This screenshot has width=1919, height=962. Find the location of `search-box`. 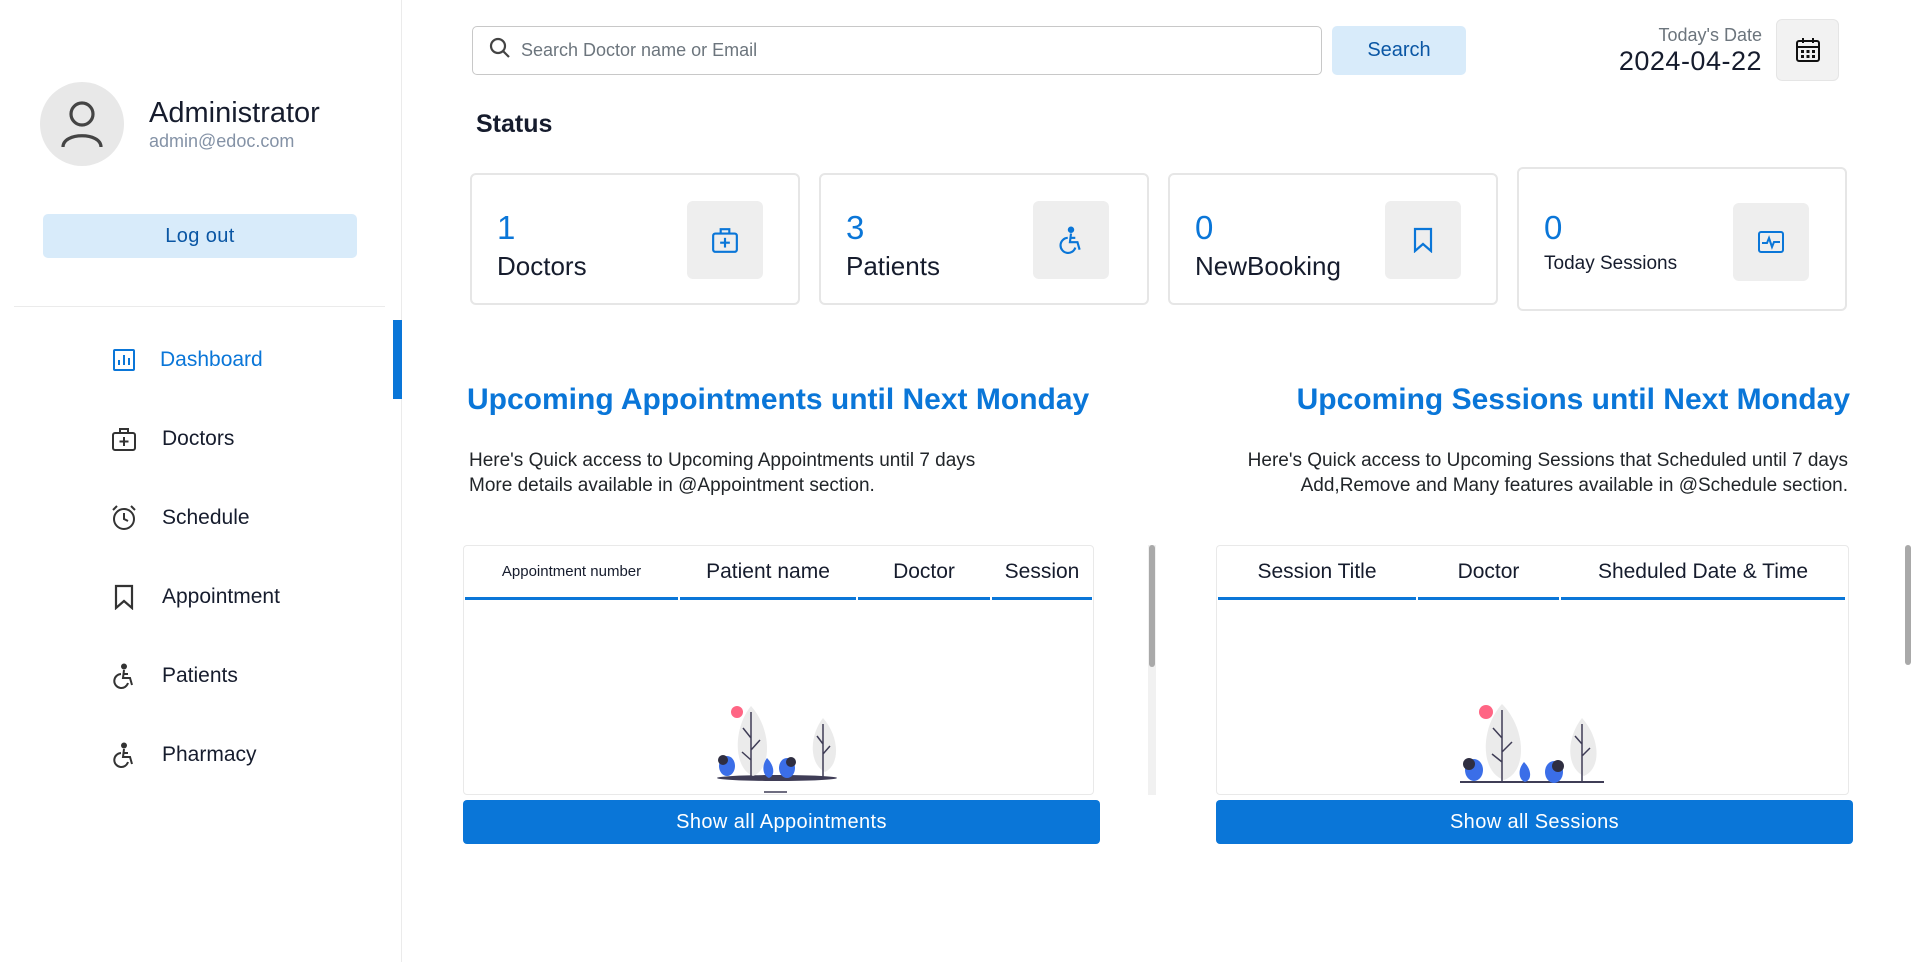

search-box is located at coordinates (897, 50).